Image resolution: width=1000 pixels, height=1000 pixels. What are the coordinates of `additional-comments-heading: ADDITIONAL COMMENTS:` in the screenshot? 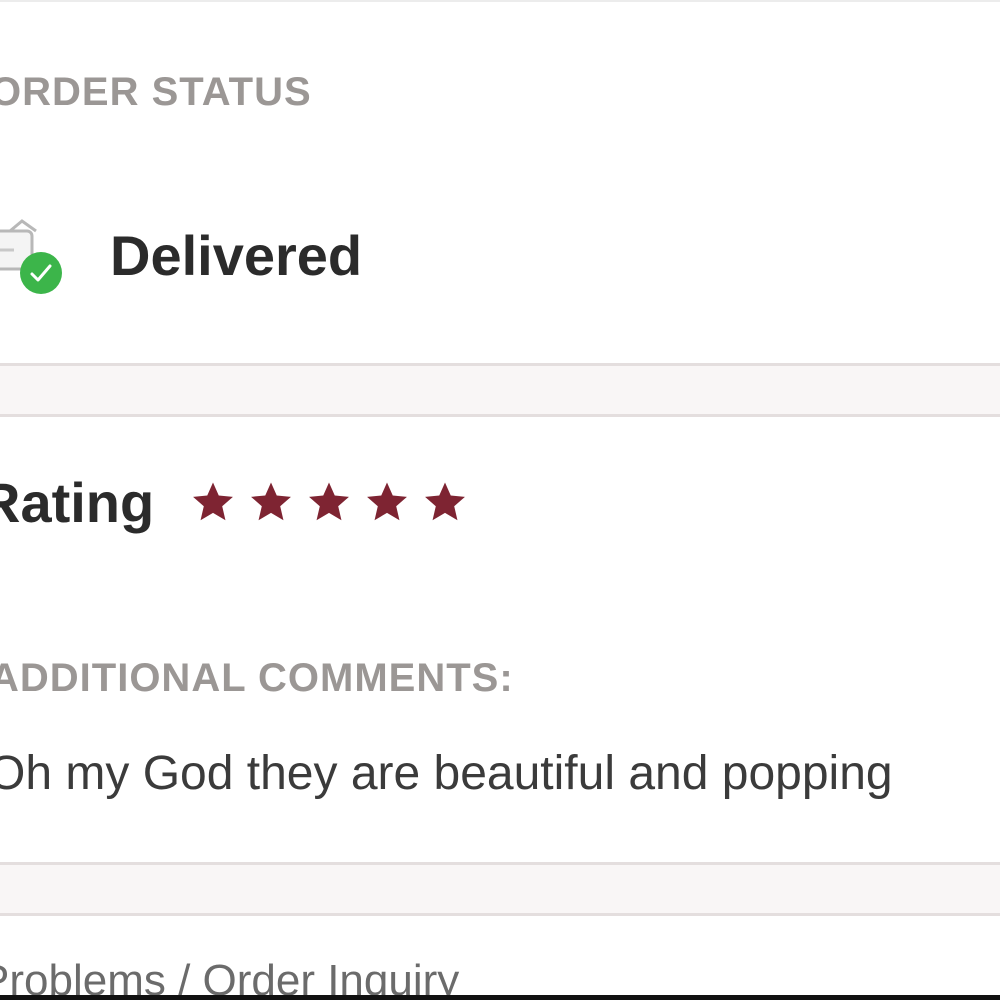 It's located at (257, 678).